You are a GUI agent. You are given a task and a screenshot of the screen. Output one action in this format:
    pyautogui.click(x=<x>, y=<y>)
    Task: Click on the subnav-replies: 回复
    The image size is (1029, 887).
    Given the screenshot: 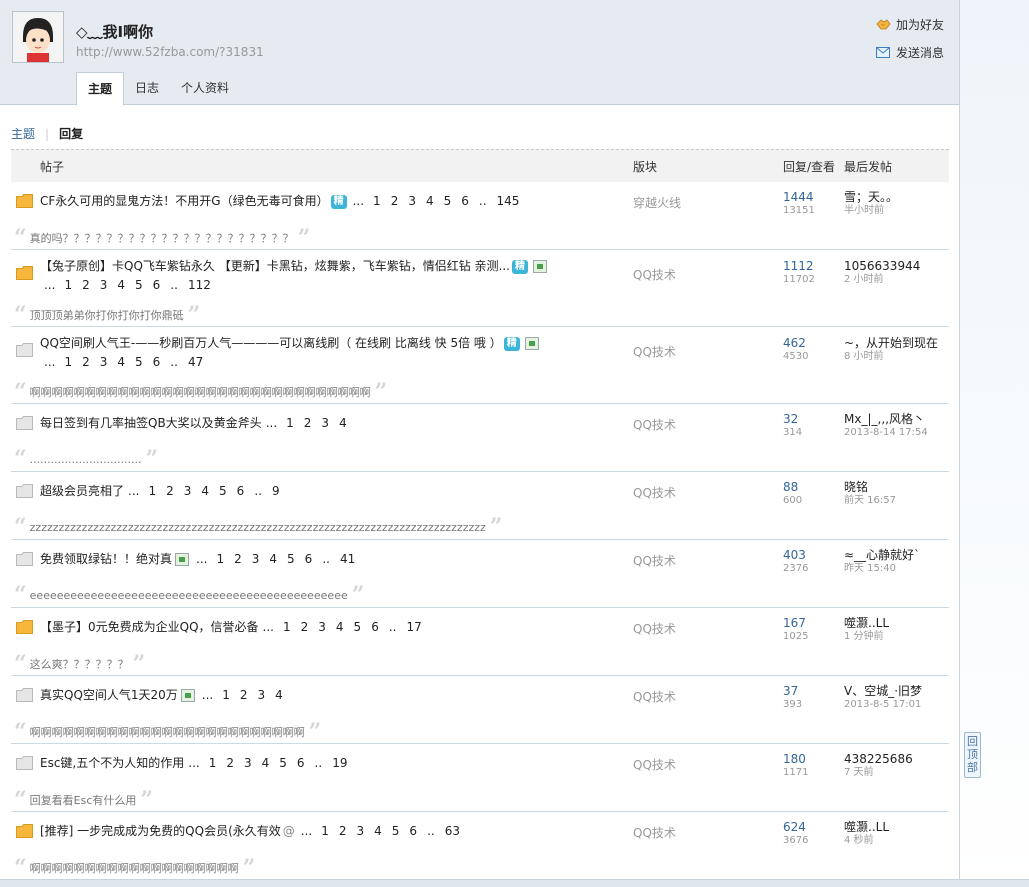 What is the action you would take?
    pyautogui.click(x=71, y=133)
    